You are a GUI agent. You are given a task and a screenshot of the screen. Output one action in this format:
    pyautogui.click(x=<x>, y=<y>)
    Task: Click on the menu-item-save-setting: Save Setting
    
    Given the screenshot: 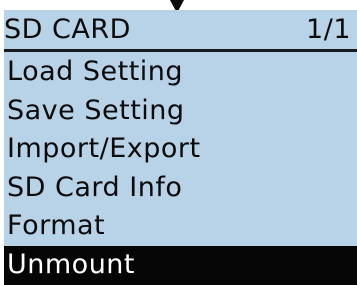 What is the action you would take?
    pyautogui.click(x=180, y=111)
    